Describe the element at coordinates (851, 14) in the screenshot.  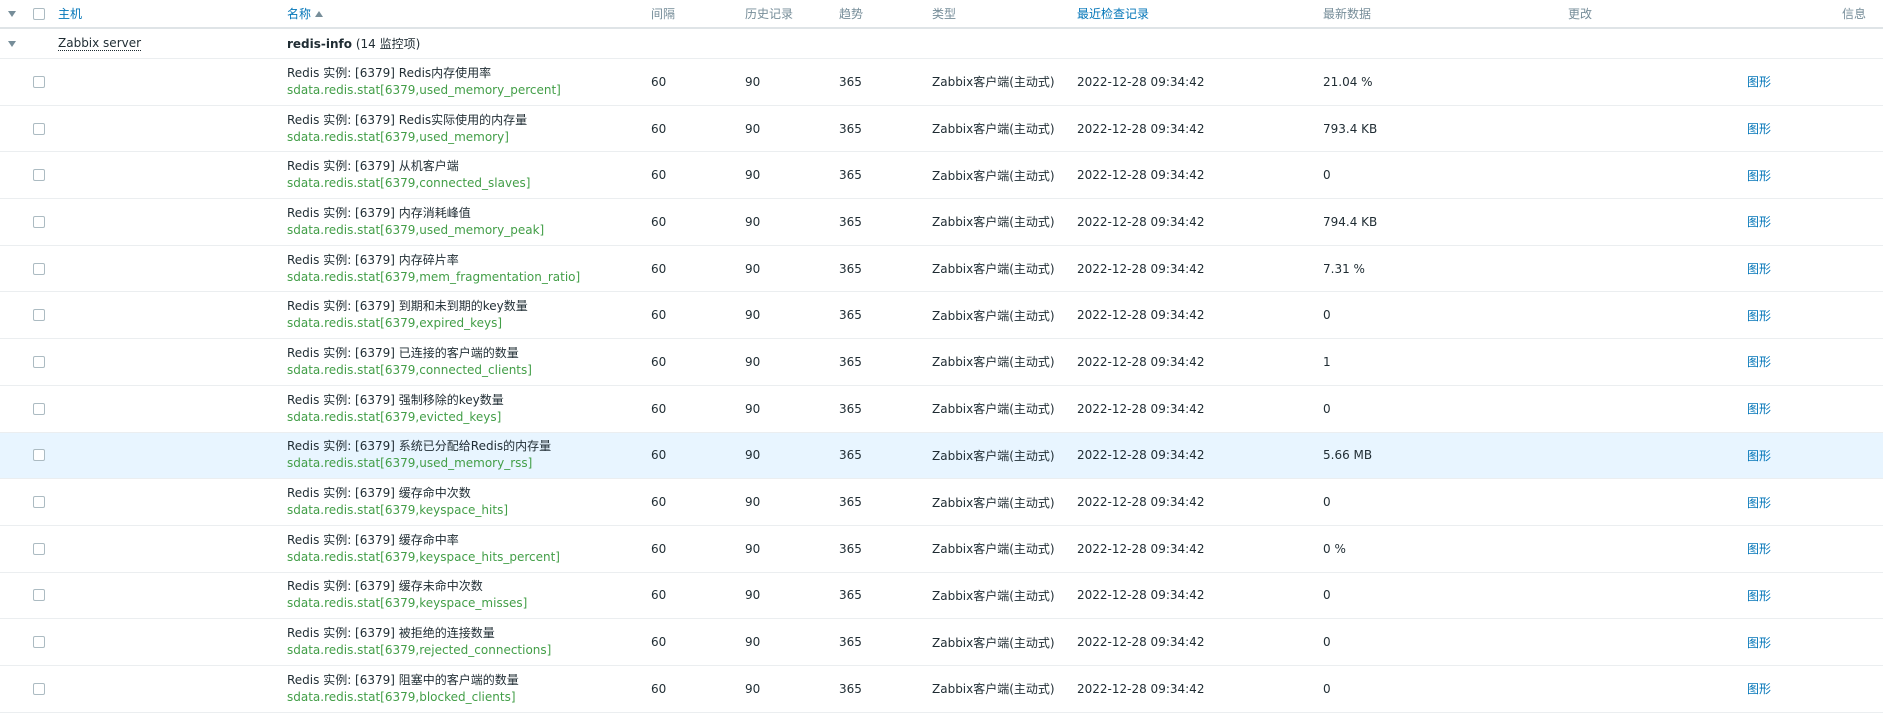
I see `column-trends: 趋势` at that location.